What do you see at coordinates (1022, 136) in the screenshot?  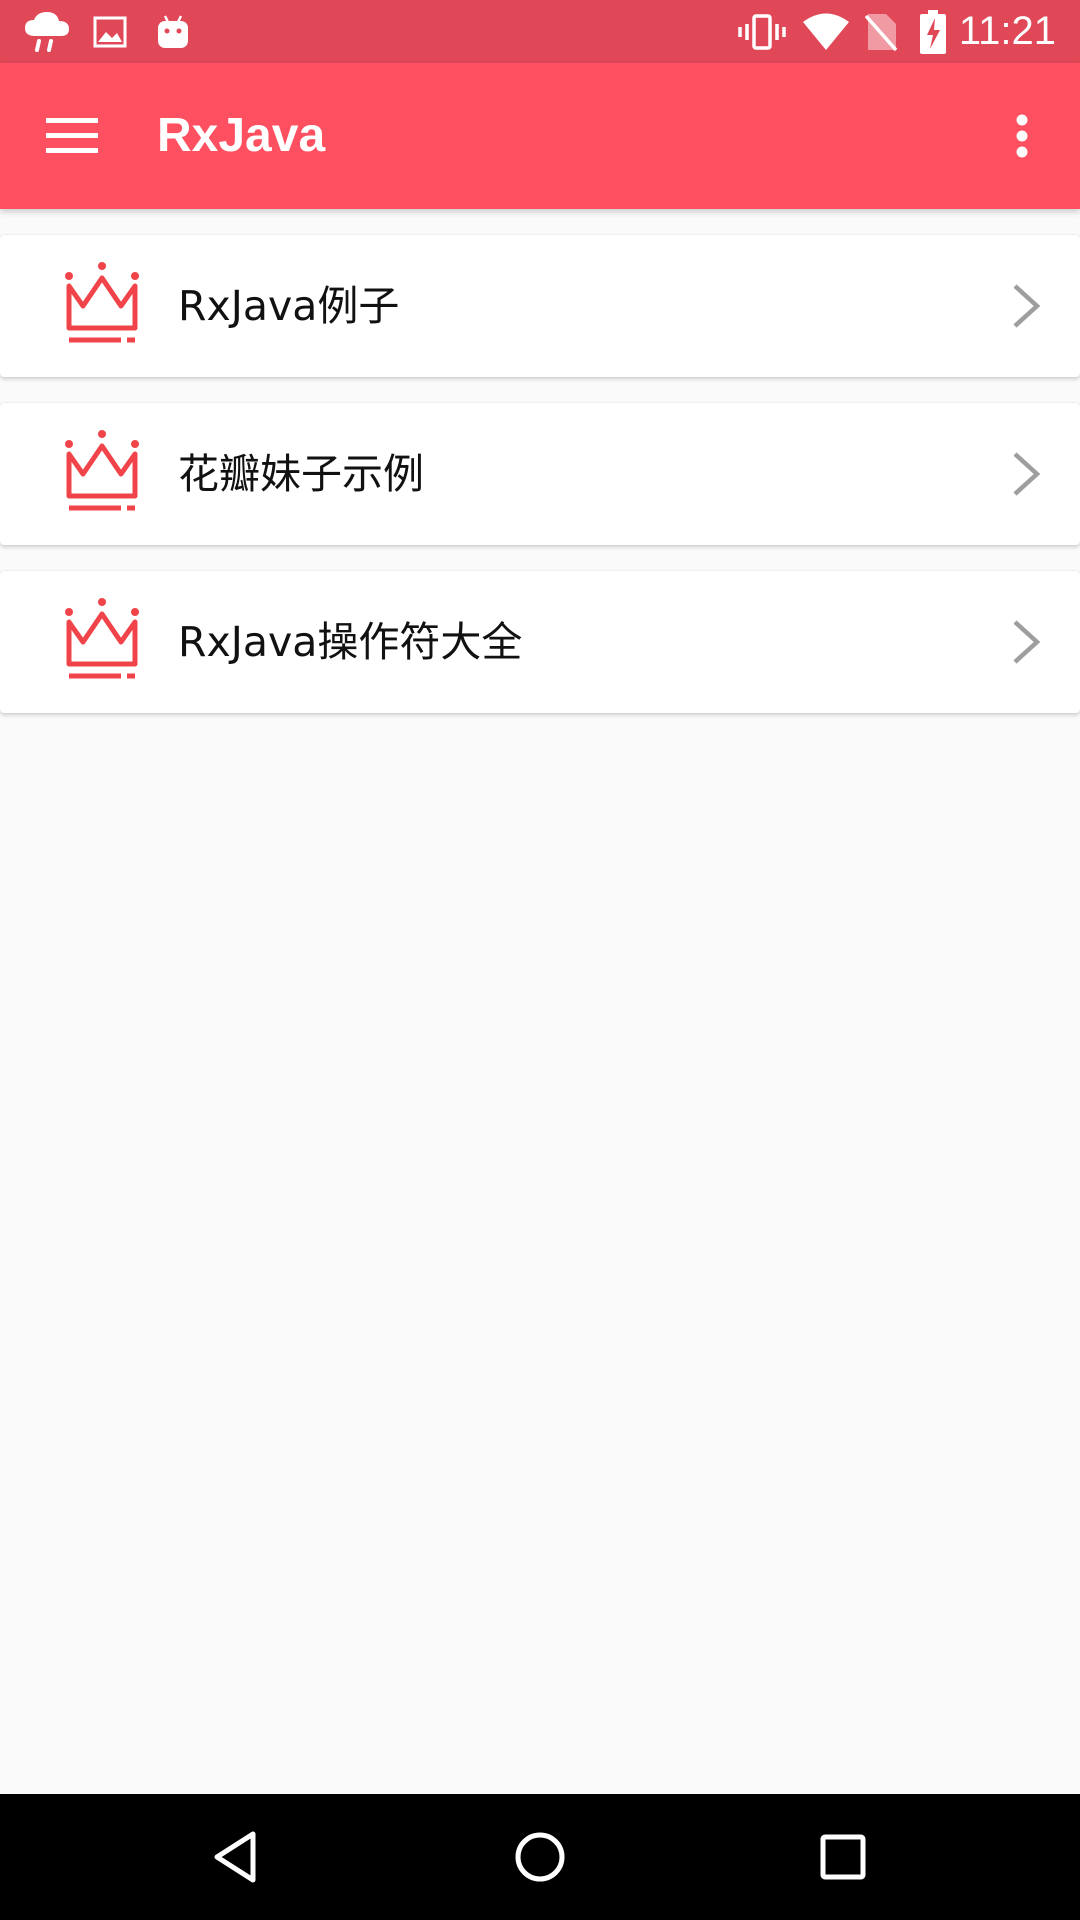 I see `more-vert-icon` at bounding box center [1022, 136].